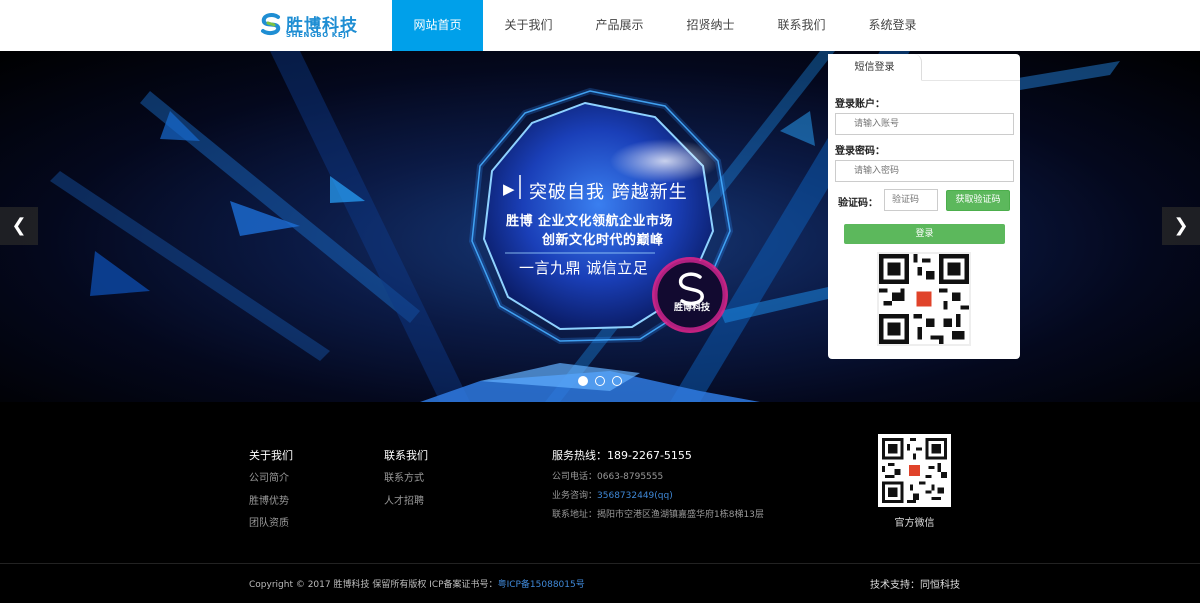  I want to click on footer-link-team: 团队资质, so click(269, 521).